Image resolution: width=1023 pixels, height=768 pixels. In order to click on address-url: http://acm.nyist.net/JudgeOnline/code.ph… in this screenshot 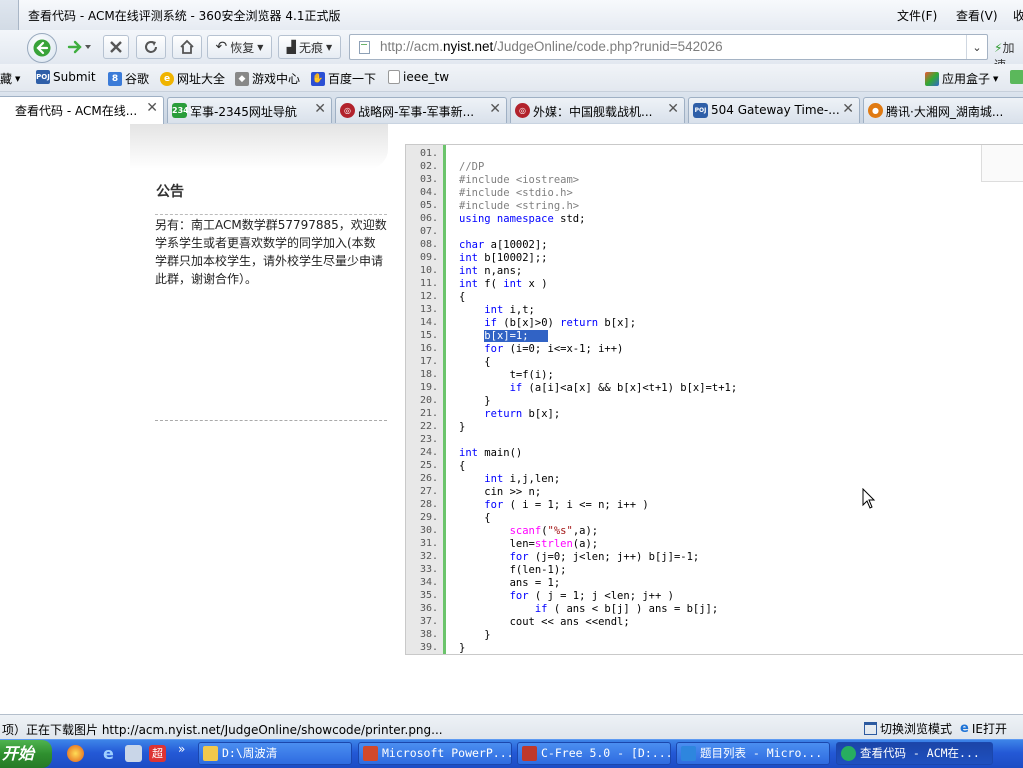, I will do `click(551, 46)`.